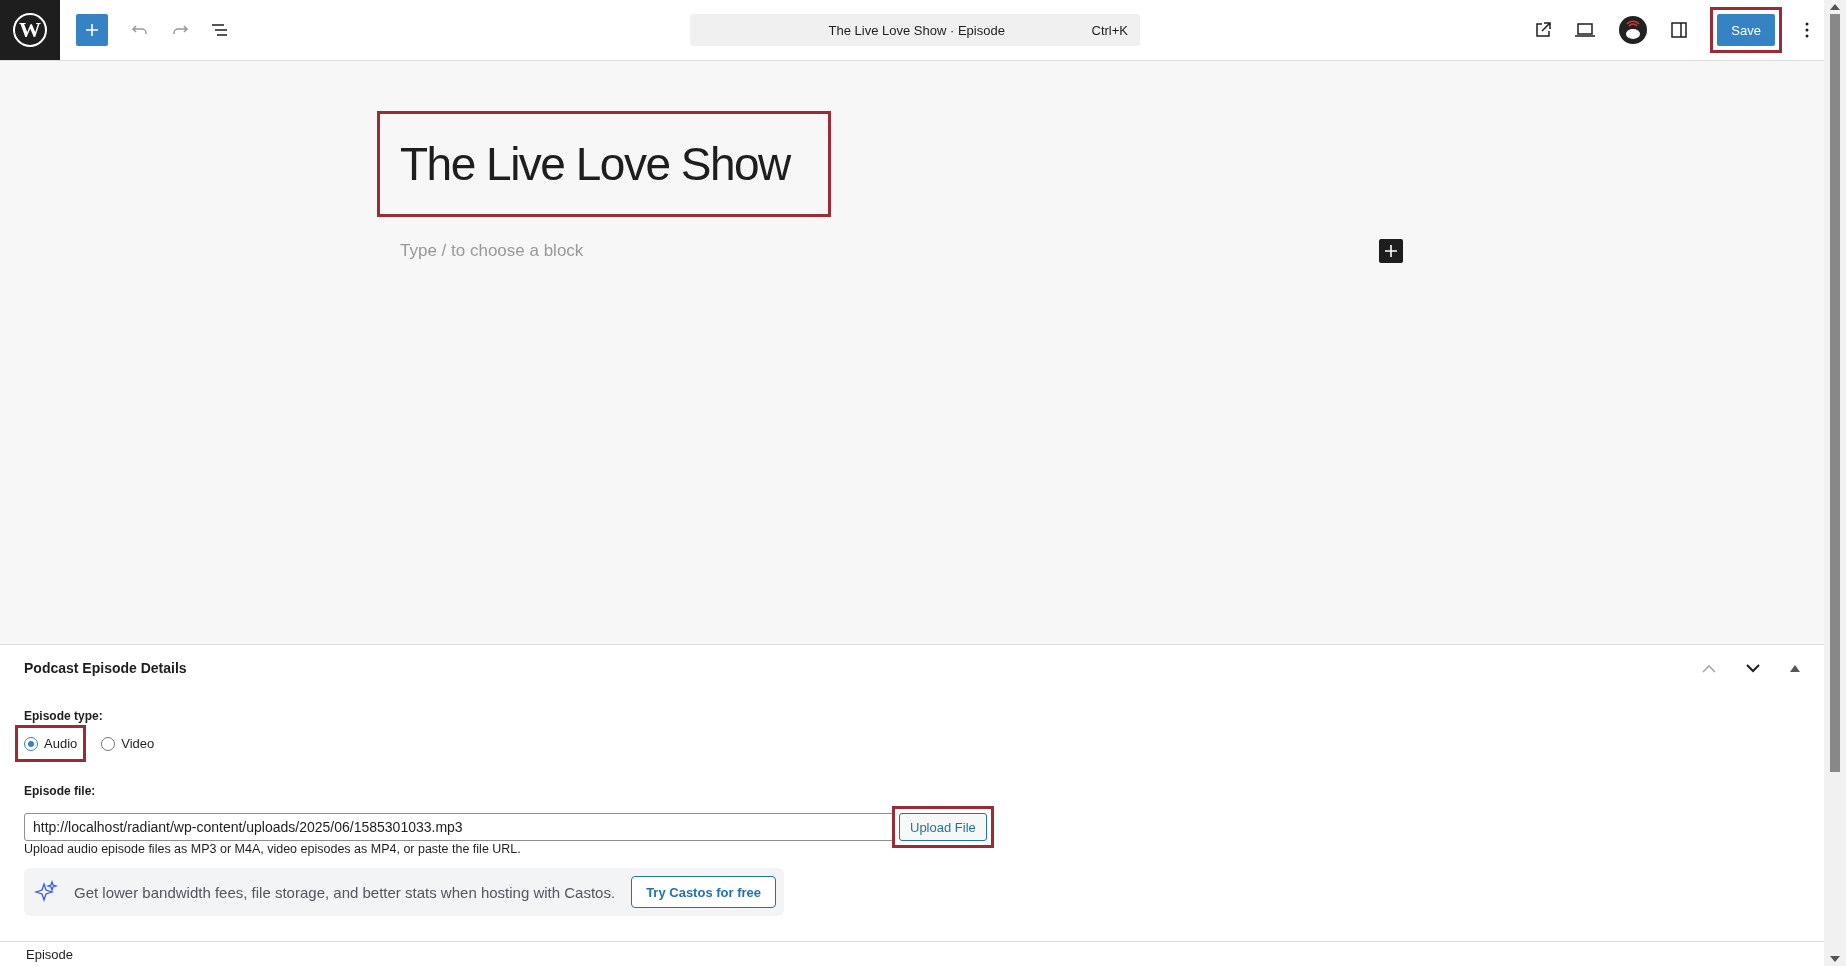 This screenshot has height=966, width=1846. I want to click on command-bar: The Live Love Show · Episode Ctrl+K, so click(915, 30).